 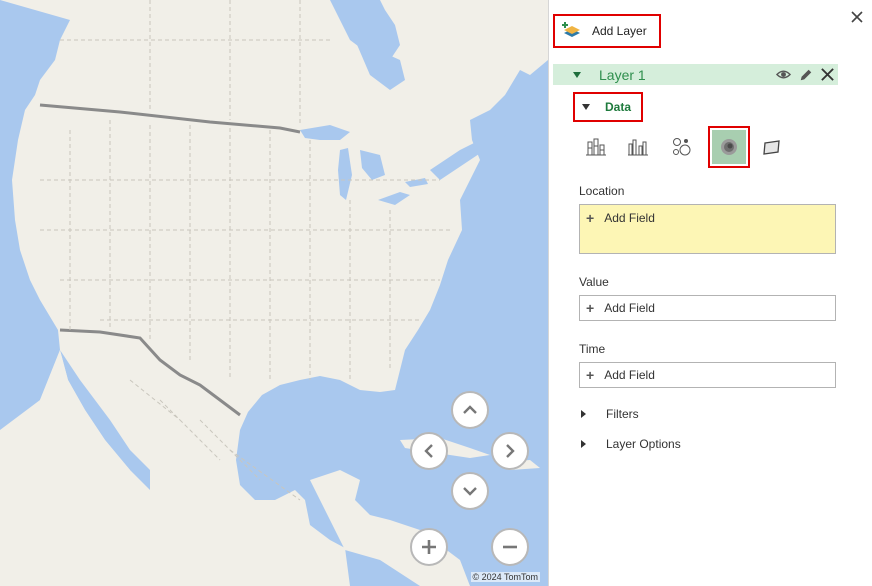 I want to click on clustered-column-button, so click(x=638, y=147).